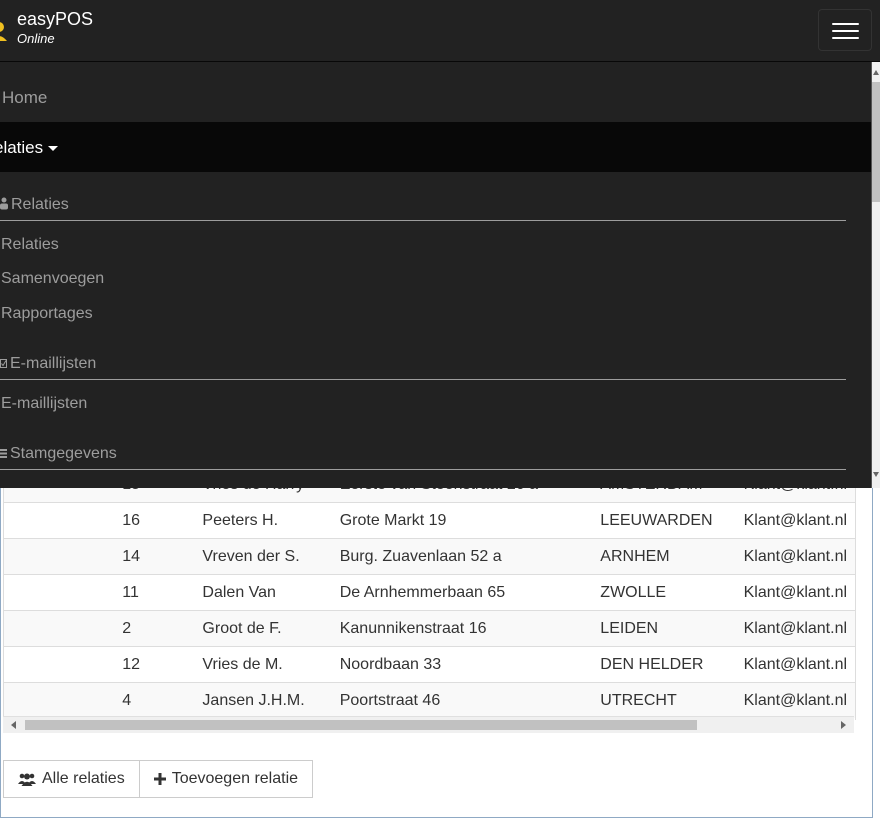 The height and width of the screenshot is (840, 880). What do you see at coordinates (162, 592) in the screenshot?
I see `cell-id: 11` at bounding box center [162, 592].